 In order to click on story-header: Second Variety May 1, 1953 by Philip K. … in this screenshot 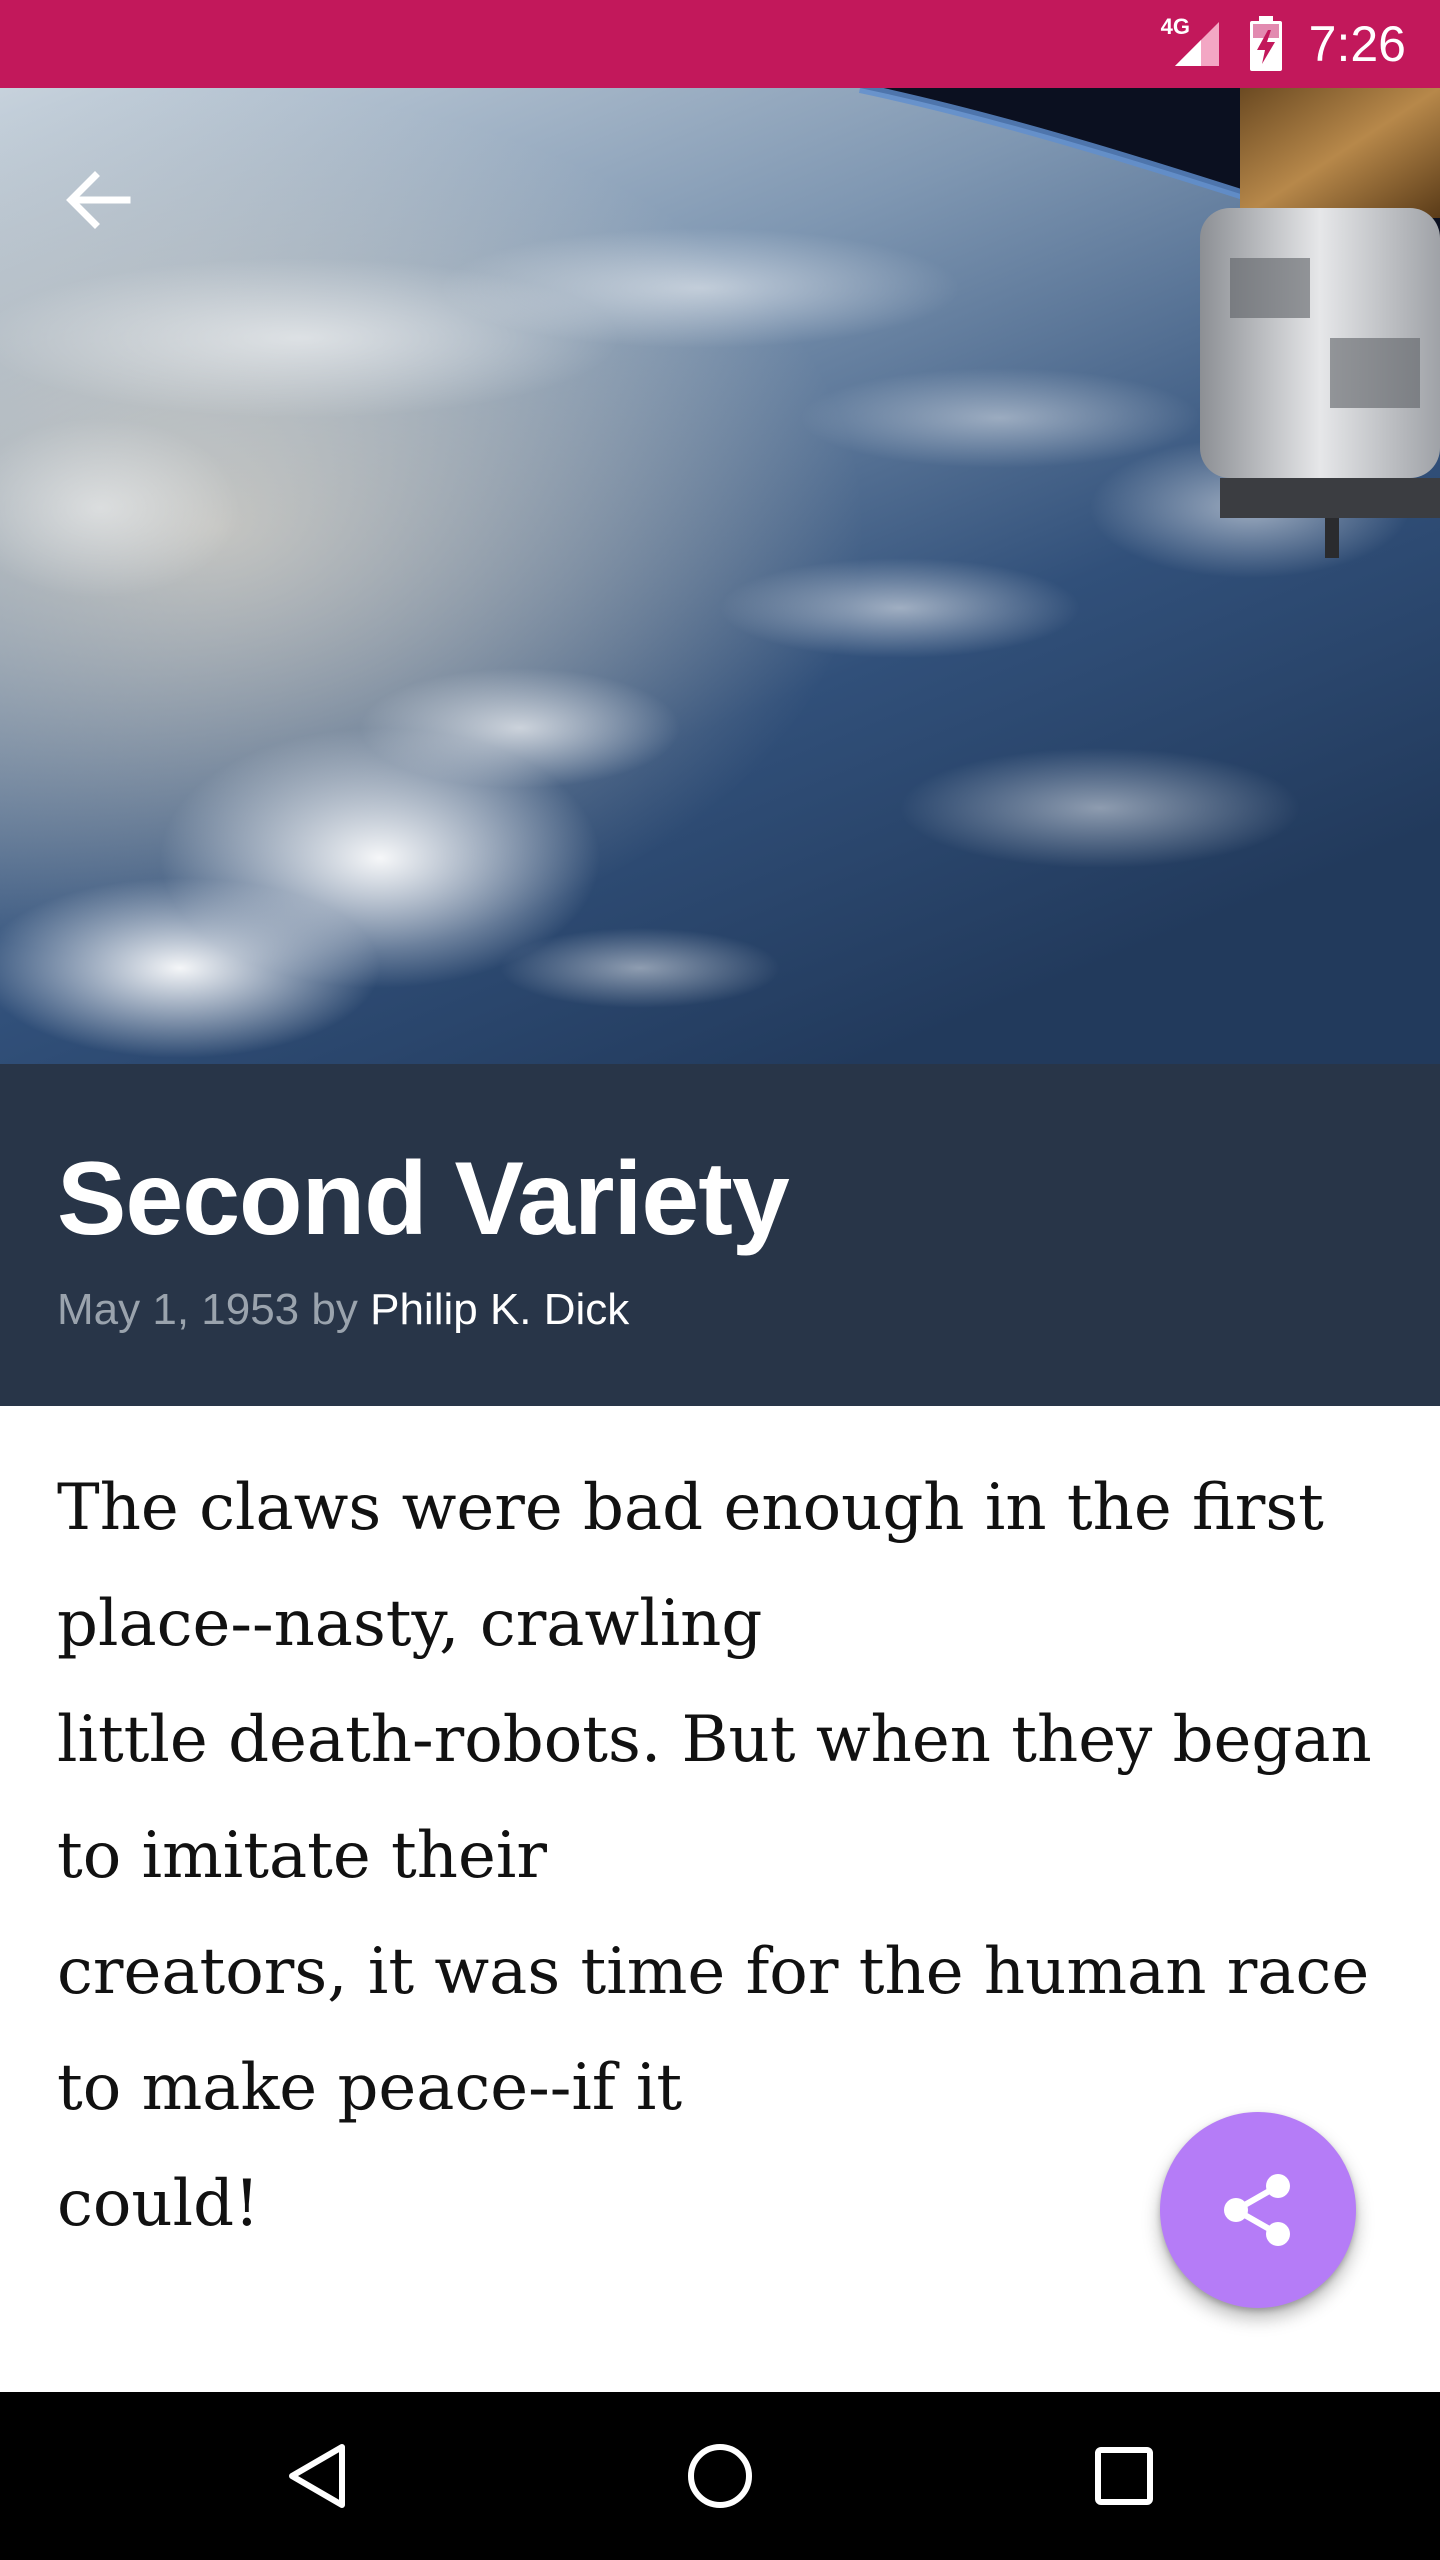, I will do `click(720, 1235)`.